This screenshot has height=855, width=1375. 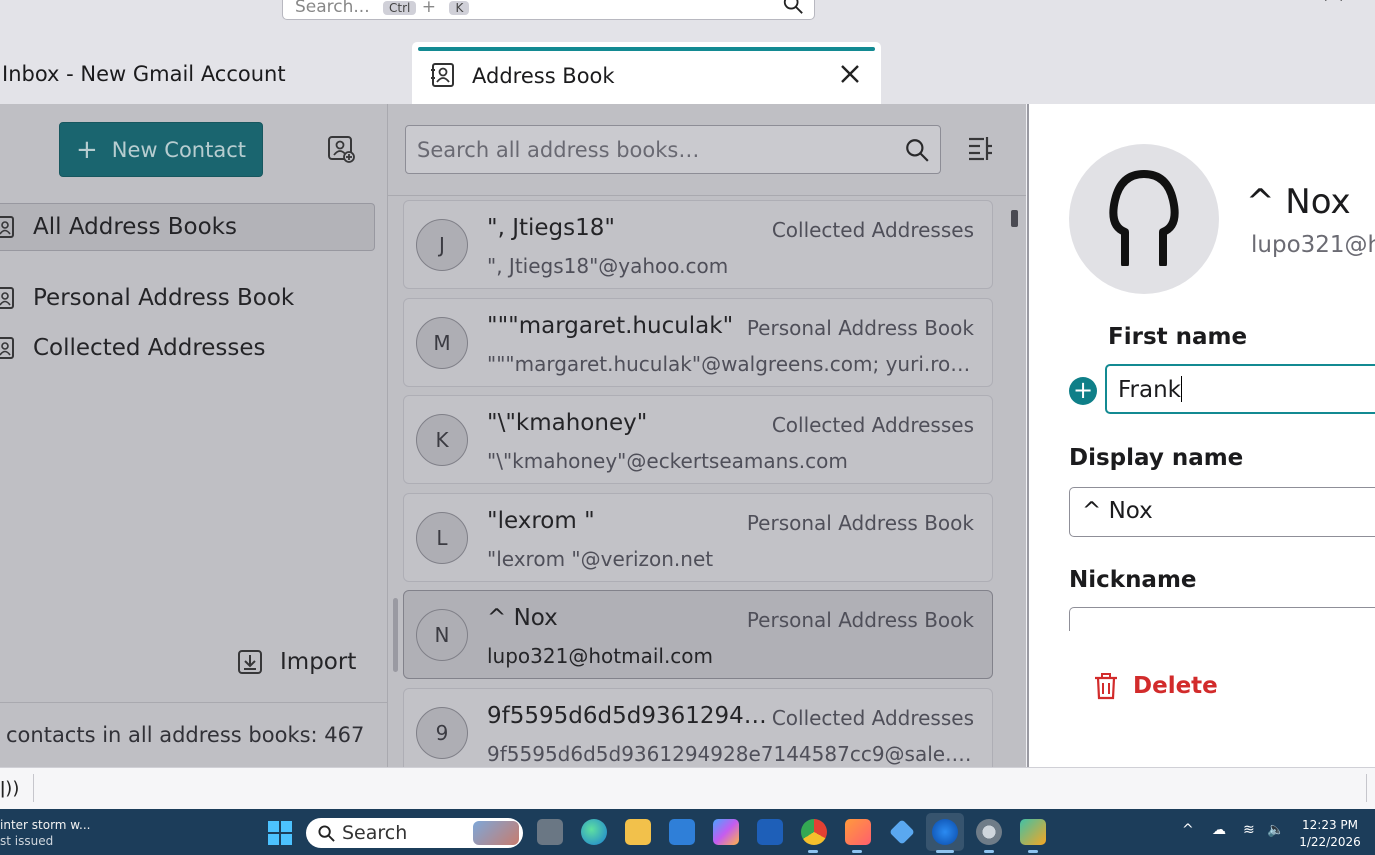 I want to click on volume-icon: 🔈, so click(x=1275, y=830).